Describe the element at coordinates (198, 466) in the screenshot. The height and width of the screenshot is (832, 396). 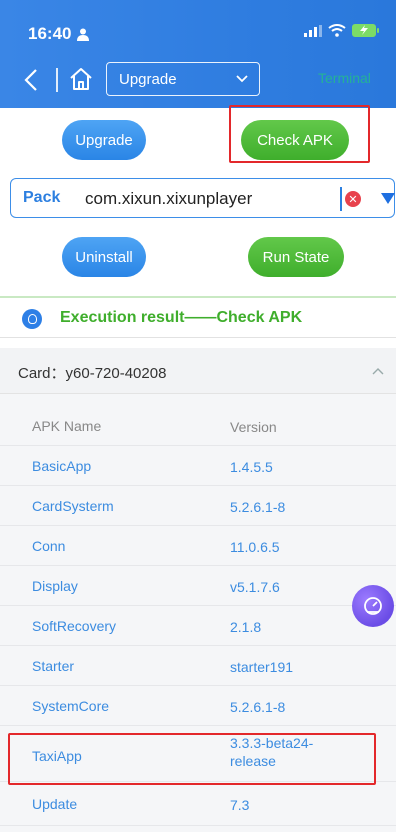
I see `table-row: BasicApp 1.4.5.5` at that location.